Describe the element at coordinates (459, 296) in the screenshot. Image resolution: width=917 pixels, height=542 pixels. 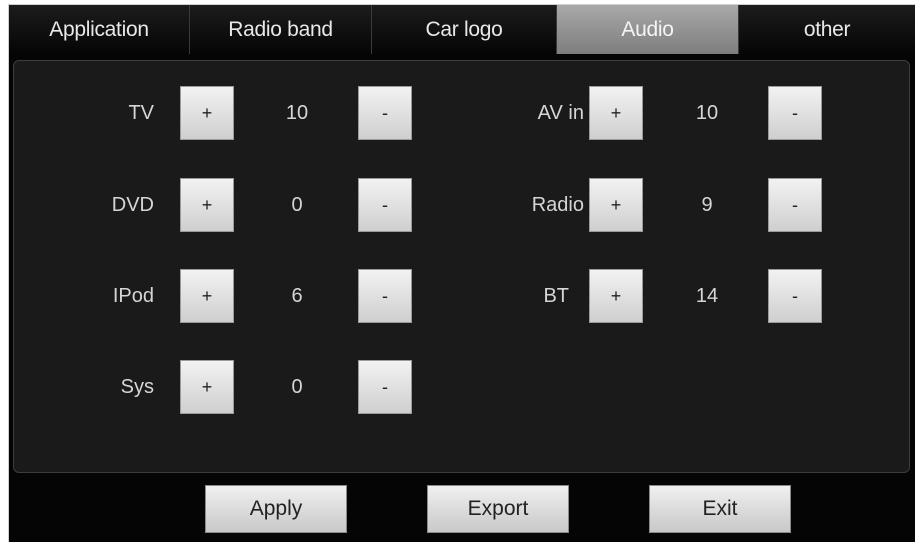
I see `channel-row-bt: BT + 14 -` at that location.